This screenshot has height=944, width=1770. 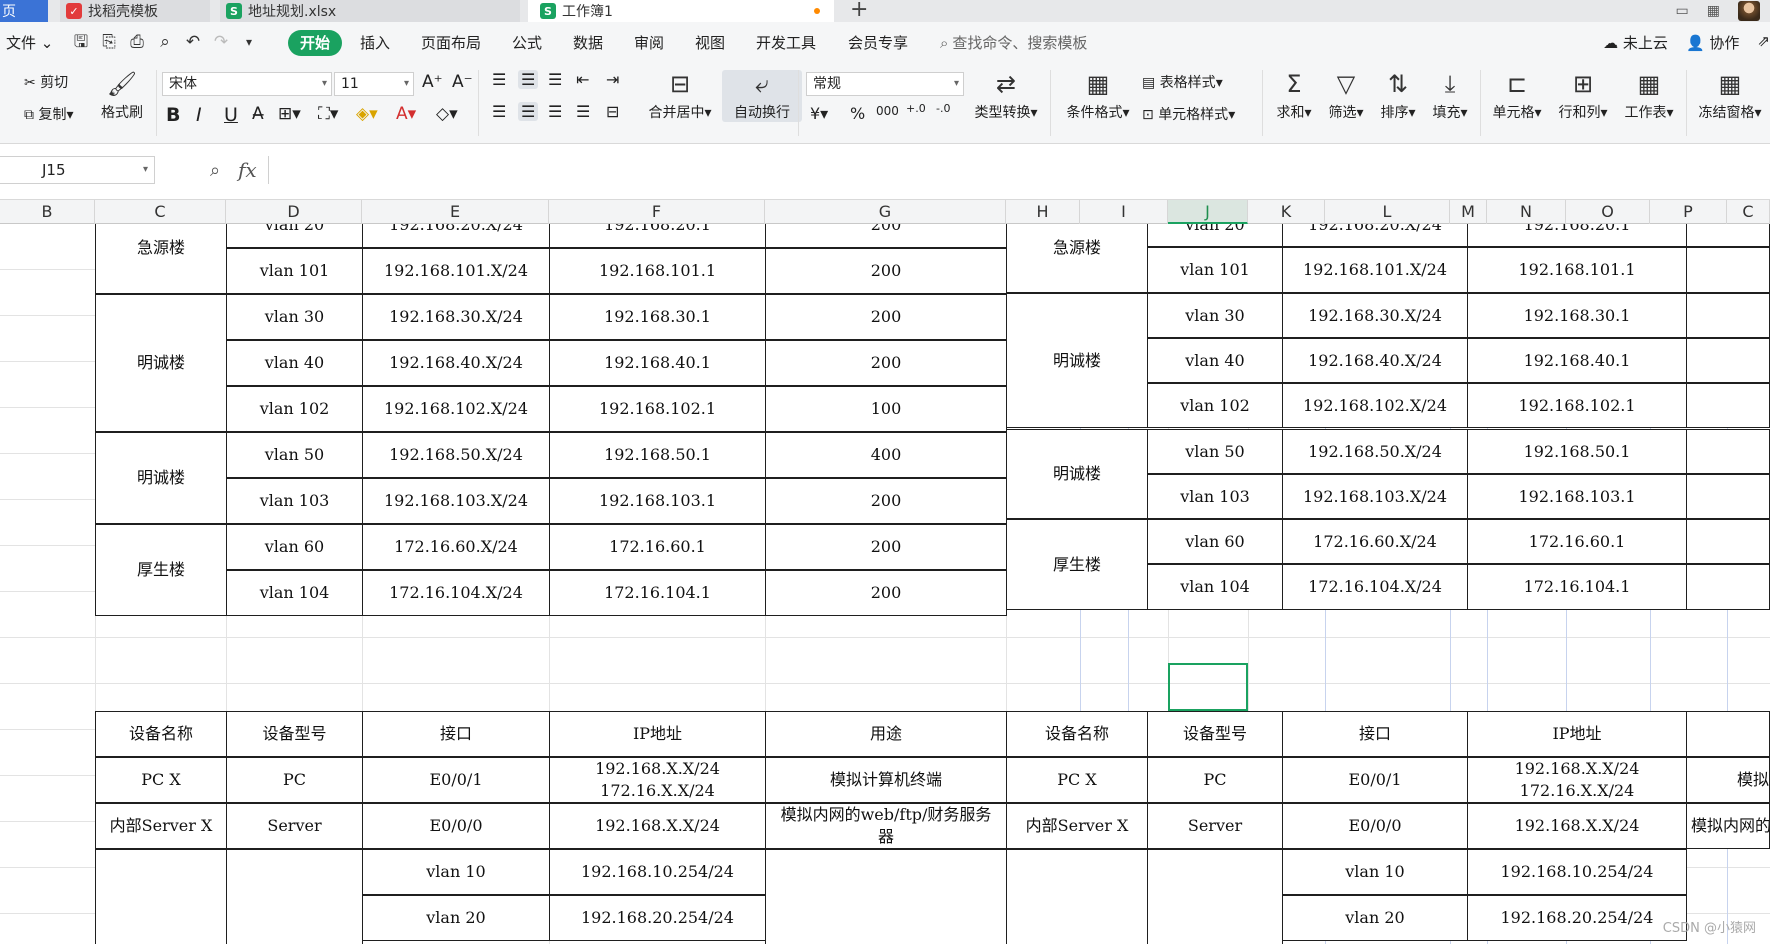 I want to click on bold-icon: B, so click(x=173, y=115).